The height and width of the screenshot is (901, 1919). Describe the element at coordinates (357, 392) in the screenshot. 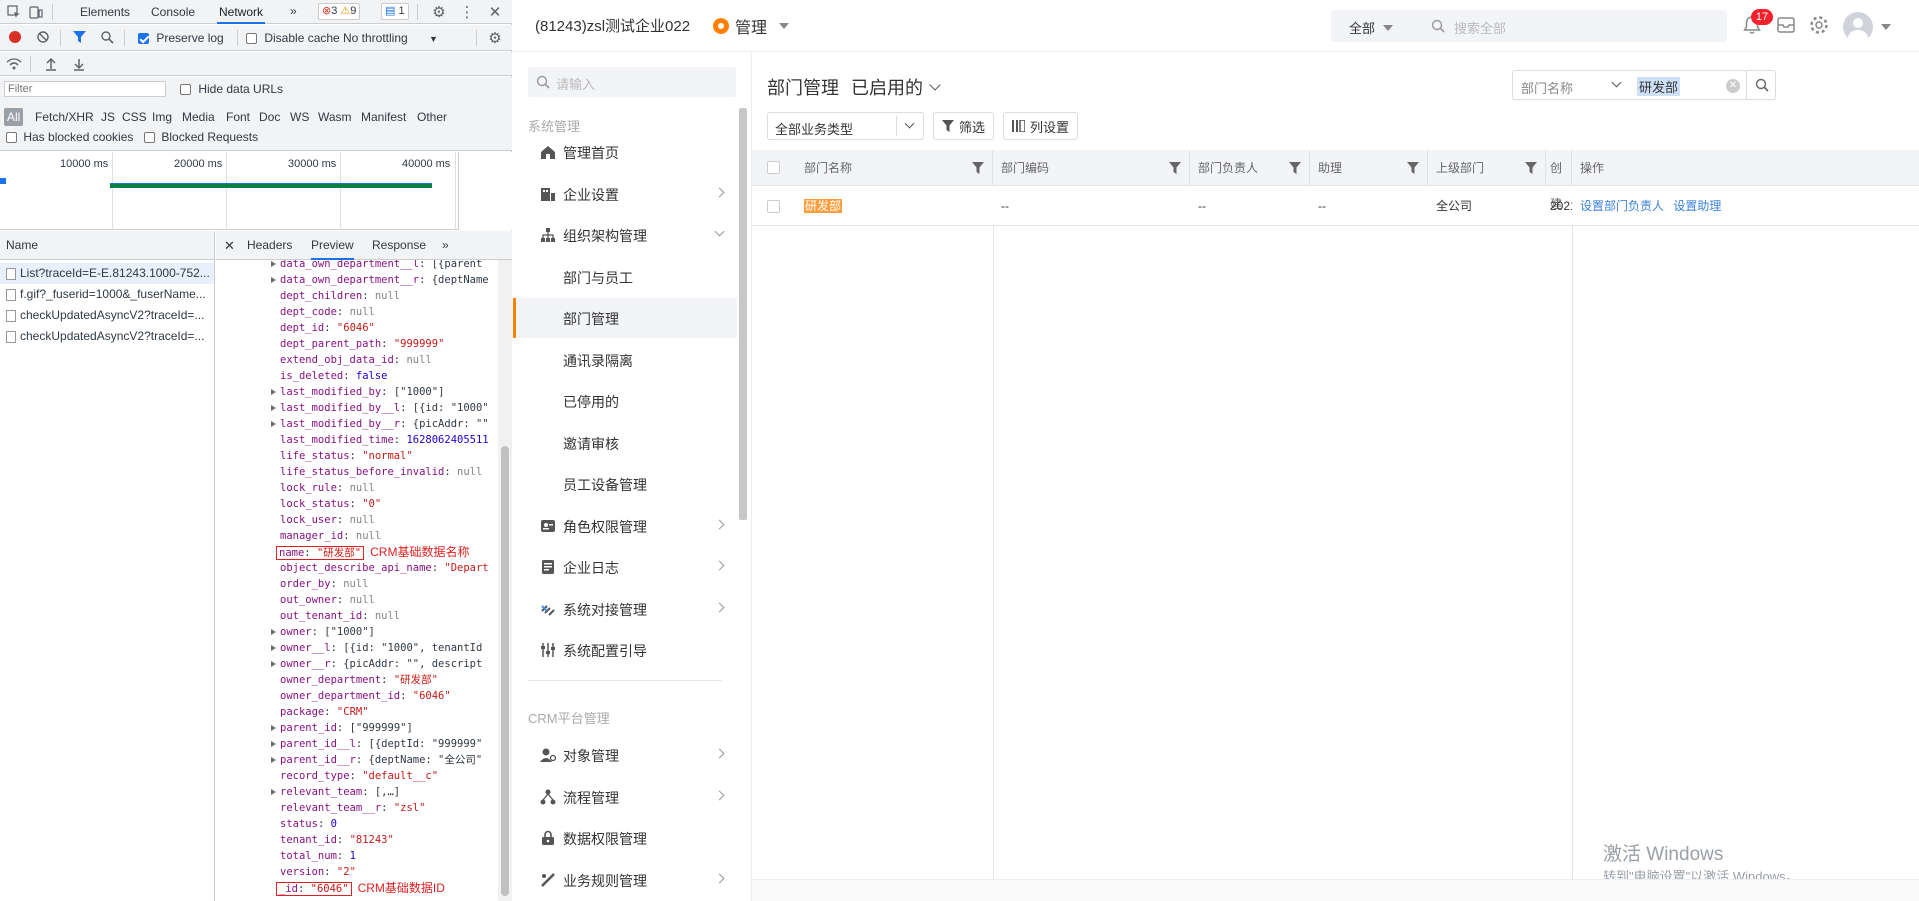

I see `json-property: last_modified_by: ["1000"]` at that location.